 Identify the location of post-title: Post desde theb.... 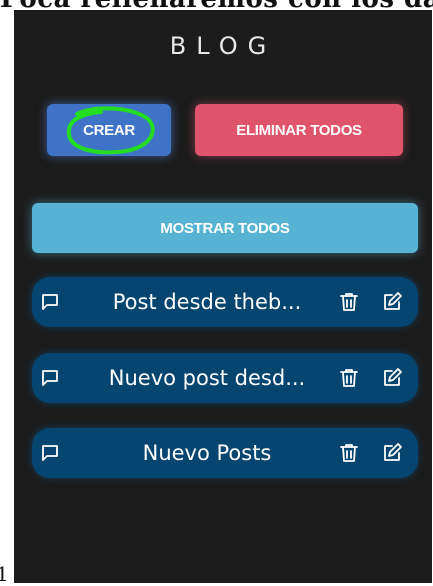
(207, 302).